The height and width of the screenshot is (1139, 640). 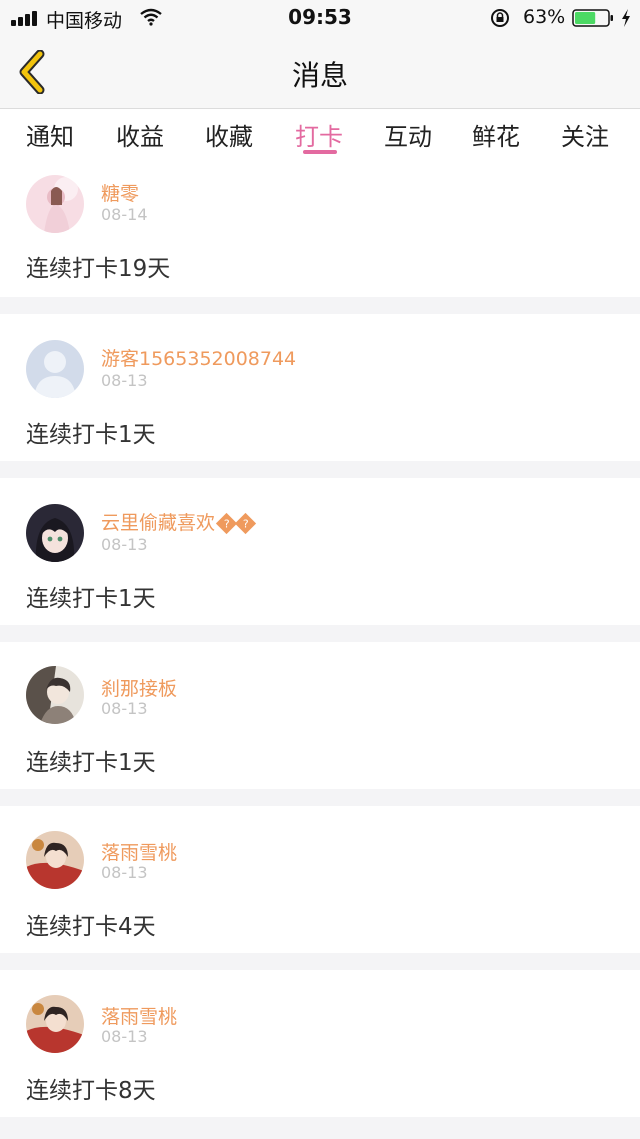 What do you see at coordinates (320, 387) in the screenshot?
I see `list-item: 游客1565352008744 08-13 连续打卡1天` at bounding box center [320, 387].